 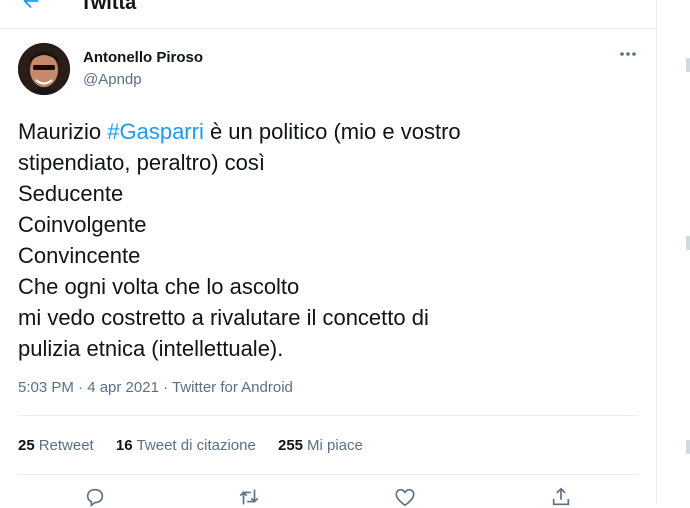 I want to click on likes-count: 255, so click(x=290, y=445).